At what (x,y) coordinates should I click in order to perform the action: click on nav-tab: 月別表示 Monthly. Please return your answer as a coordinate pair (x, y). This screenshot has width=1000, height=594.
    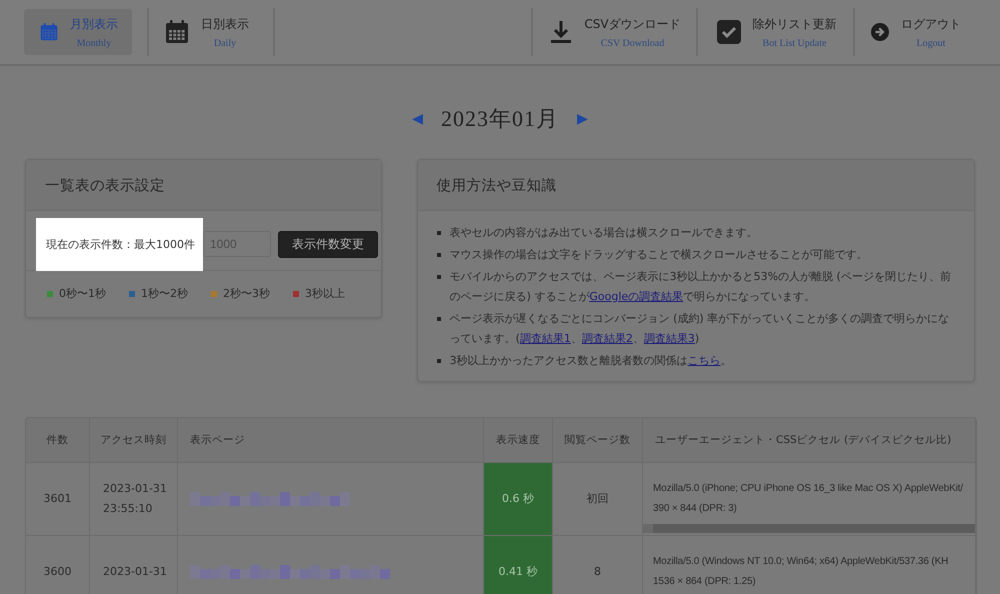
    Looking at the image, I should click on (78, 32).